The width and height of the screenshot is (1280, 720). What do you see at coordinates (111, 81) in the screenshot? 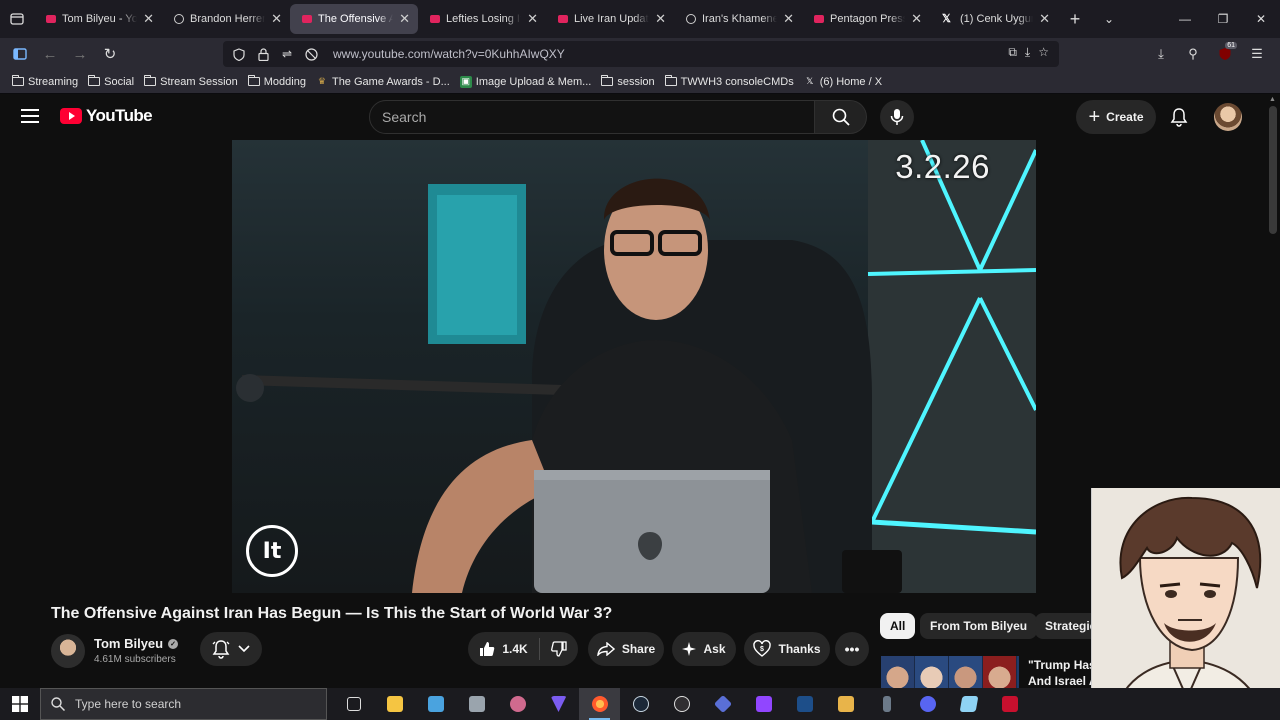
I see `bookmark-item: Social` at bounding box center [111, 81].